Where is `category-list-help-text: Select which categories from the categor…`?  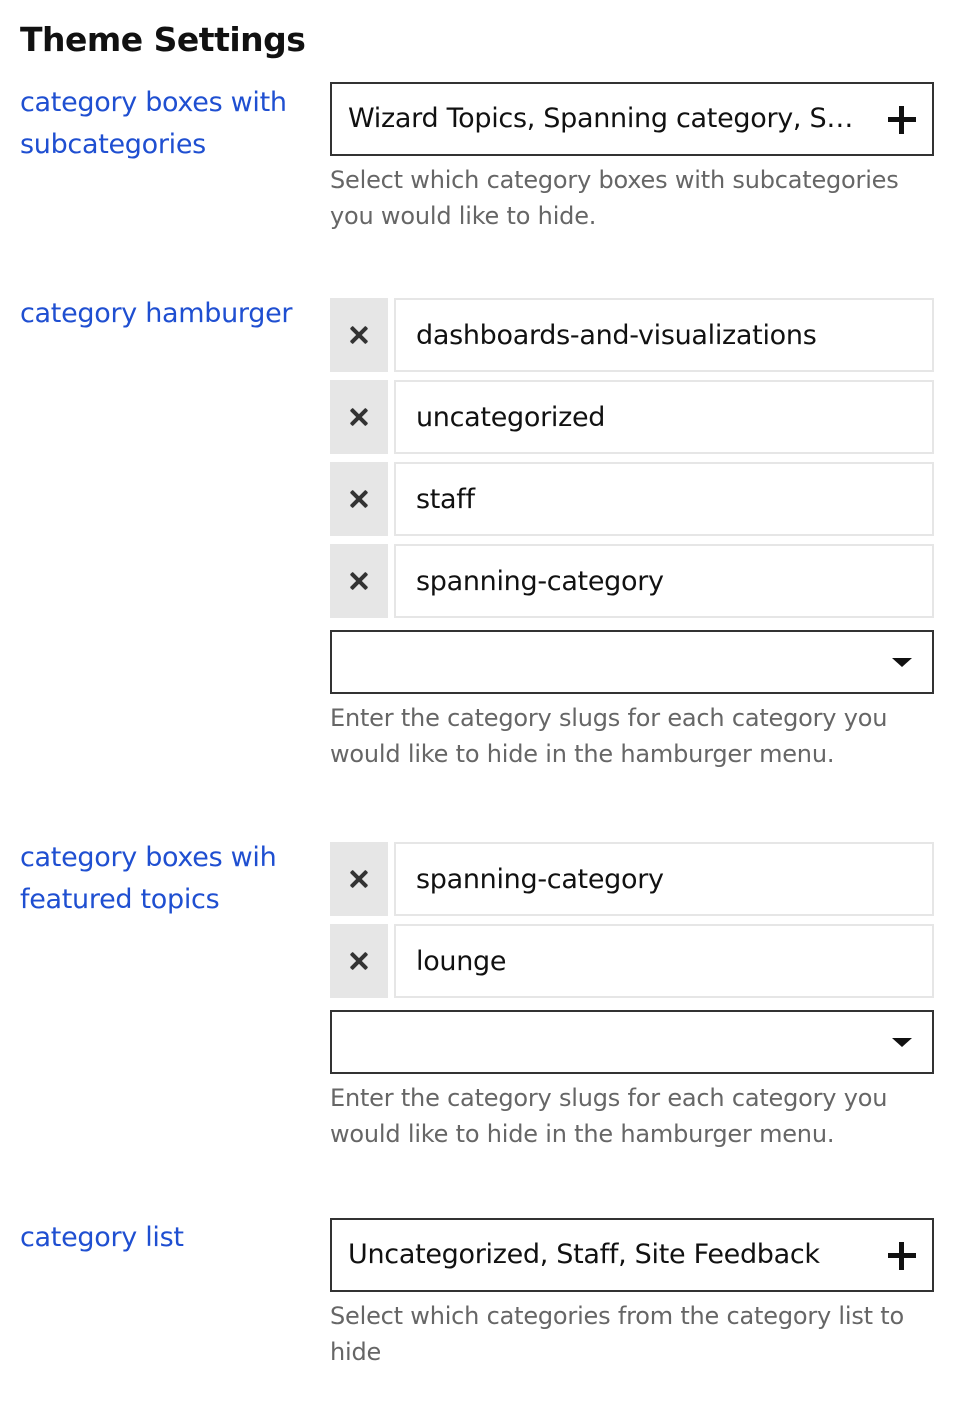 category-list-help-text: Select which categories from the categor… is located at coordinates (617, 1334).